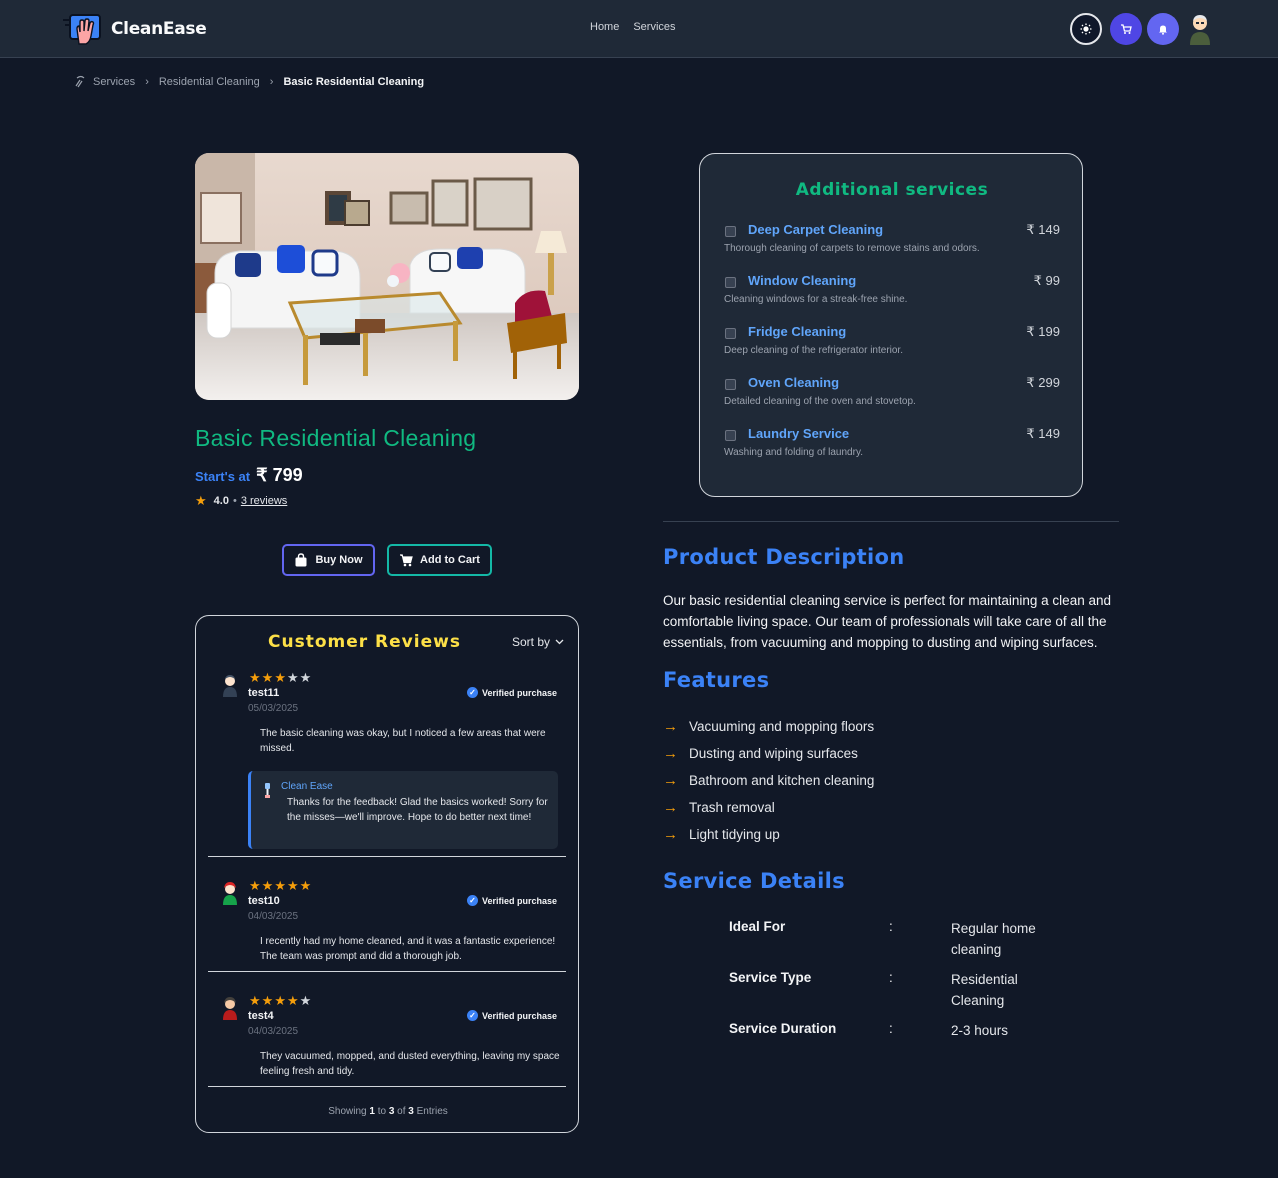 The width and height of the screenshot is (1278, 1178). What do you see at coordinates (1046, 280) in the screenshot?
I see `service-price: ₹ 99` at bounding box center [1046, 280].